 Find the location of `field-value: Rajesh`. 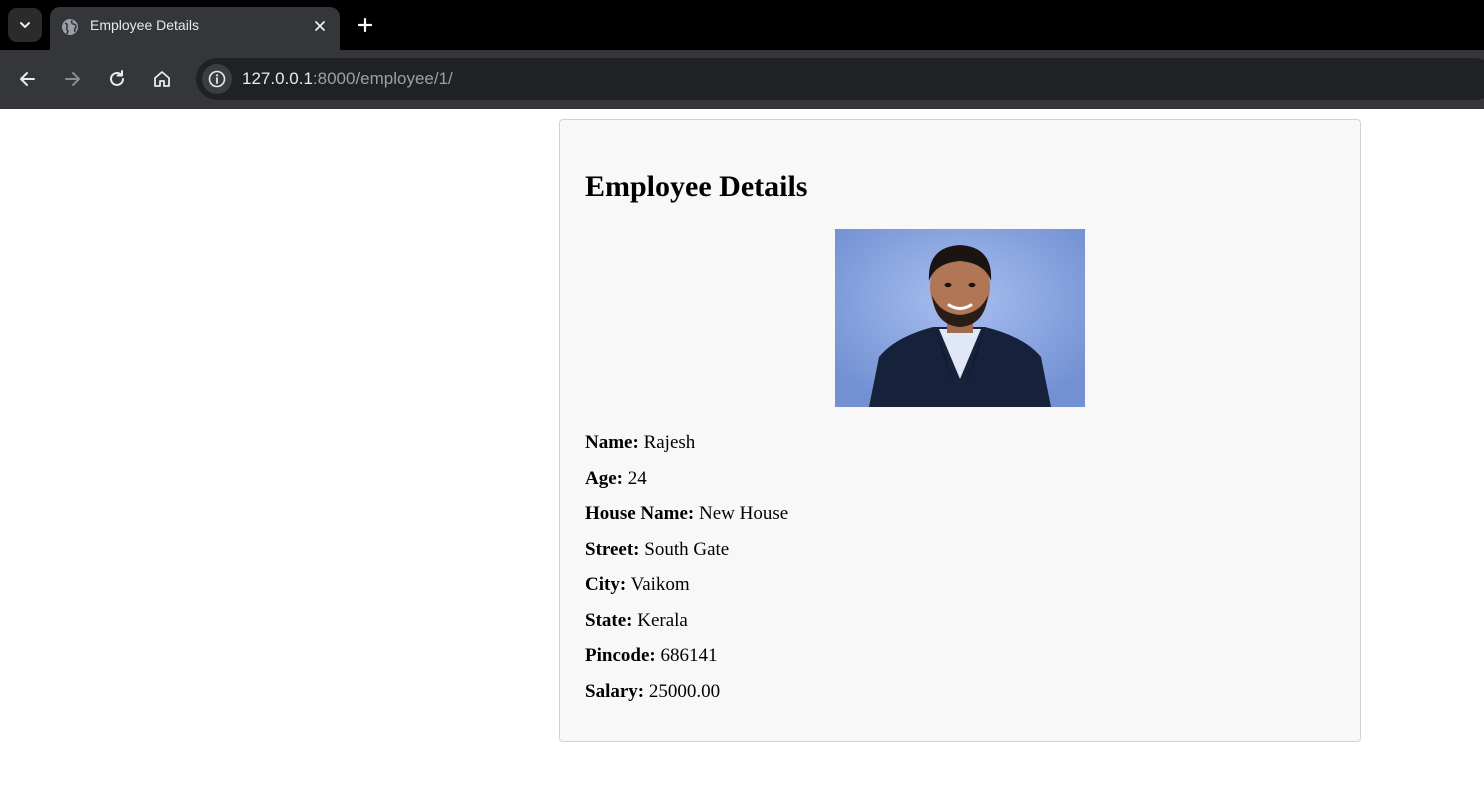

field-value: Rajesh is located at coordinates (669, 442).